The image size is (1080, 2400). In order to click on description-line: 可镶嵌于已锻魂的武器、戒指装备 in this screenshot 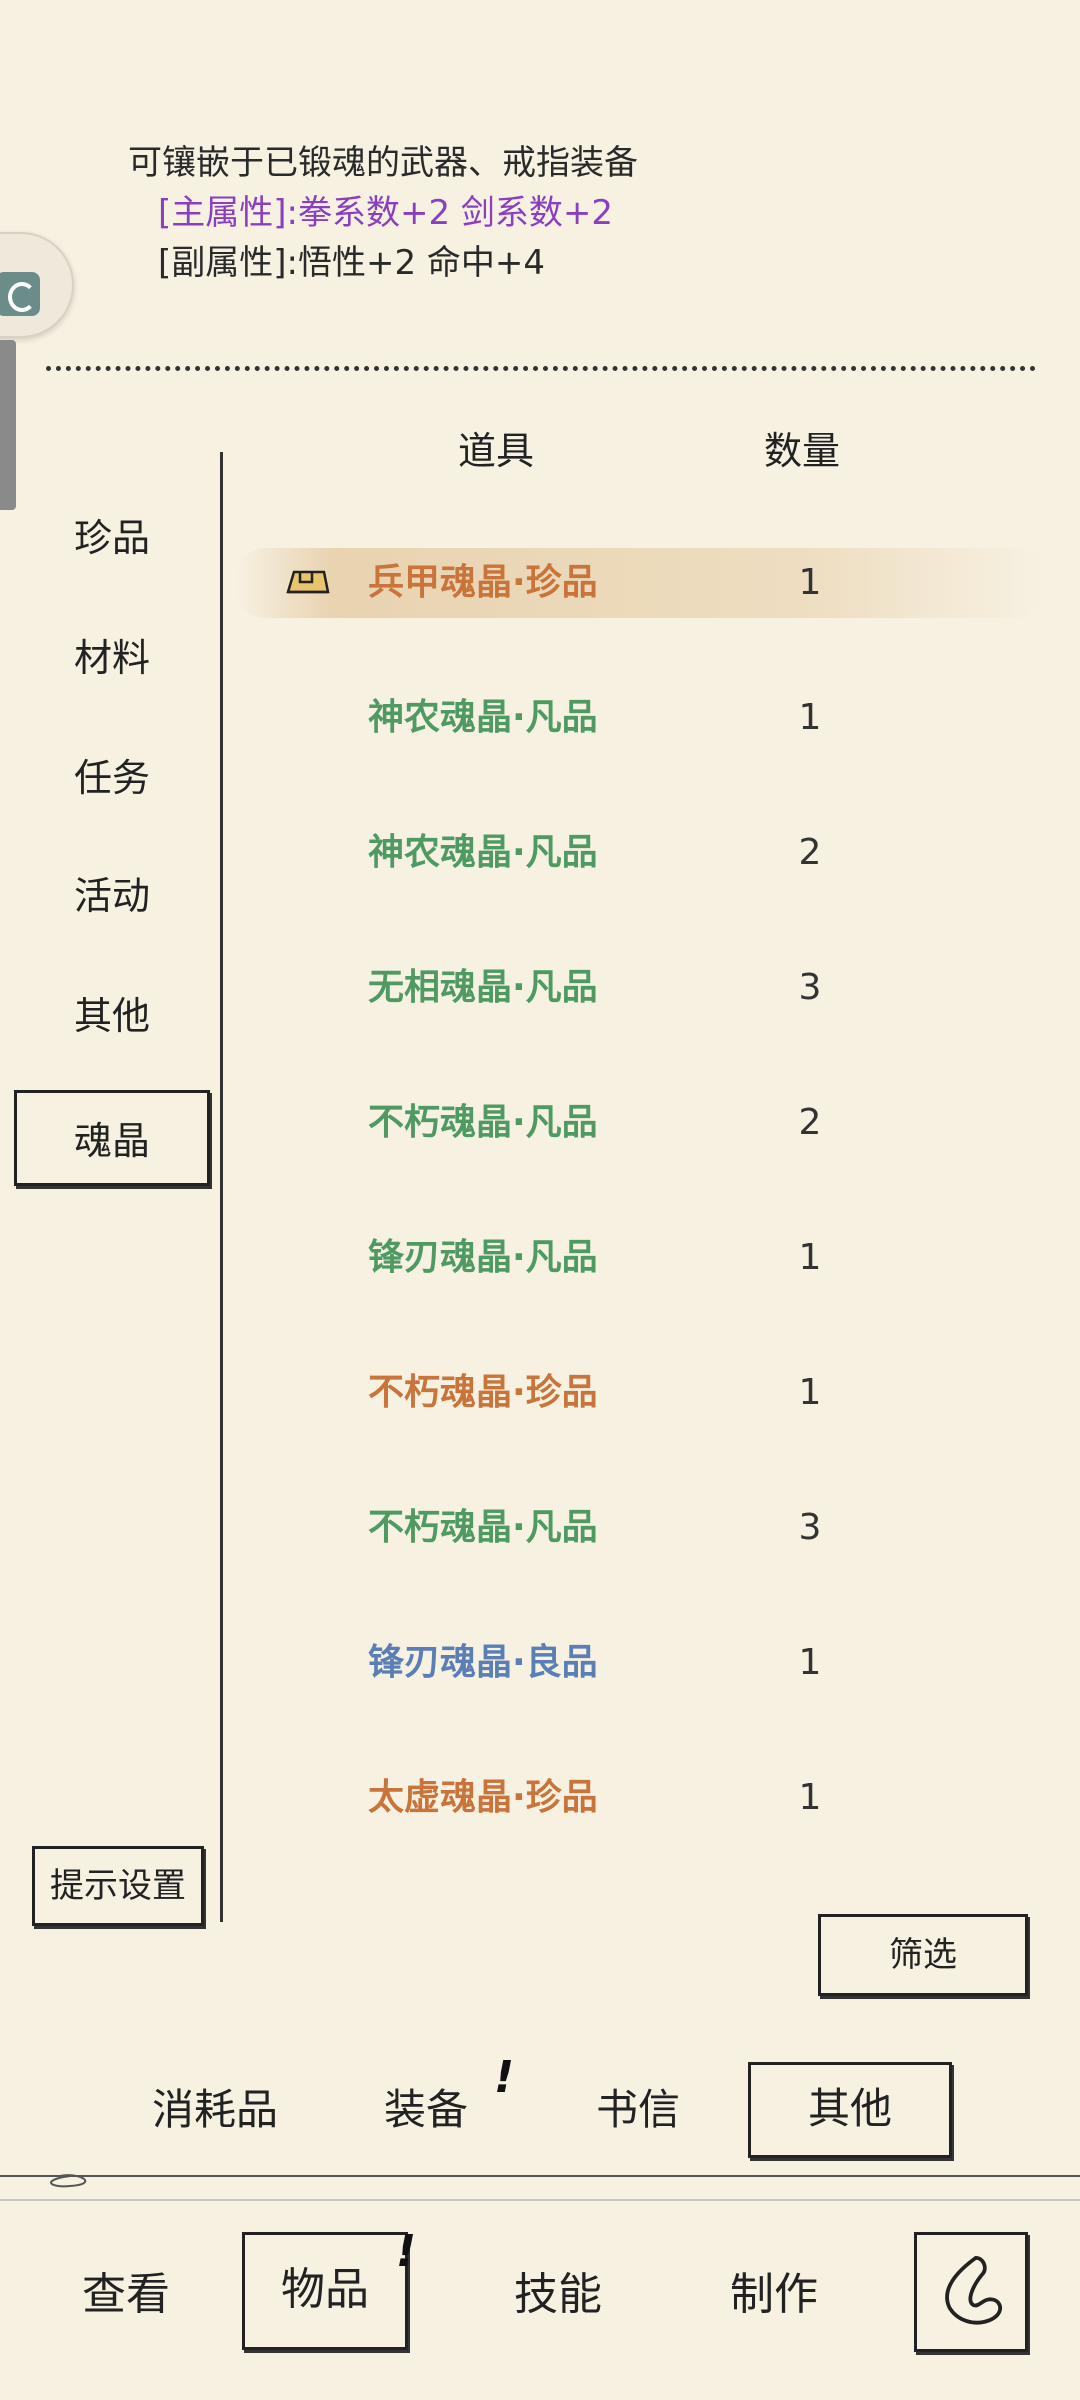, I will do `click(383, 163)`.